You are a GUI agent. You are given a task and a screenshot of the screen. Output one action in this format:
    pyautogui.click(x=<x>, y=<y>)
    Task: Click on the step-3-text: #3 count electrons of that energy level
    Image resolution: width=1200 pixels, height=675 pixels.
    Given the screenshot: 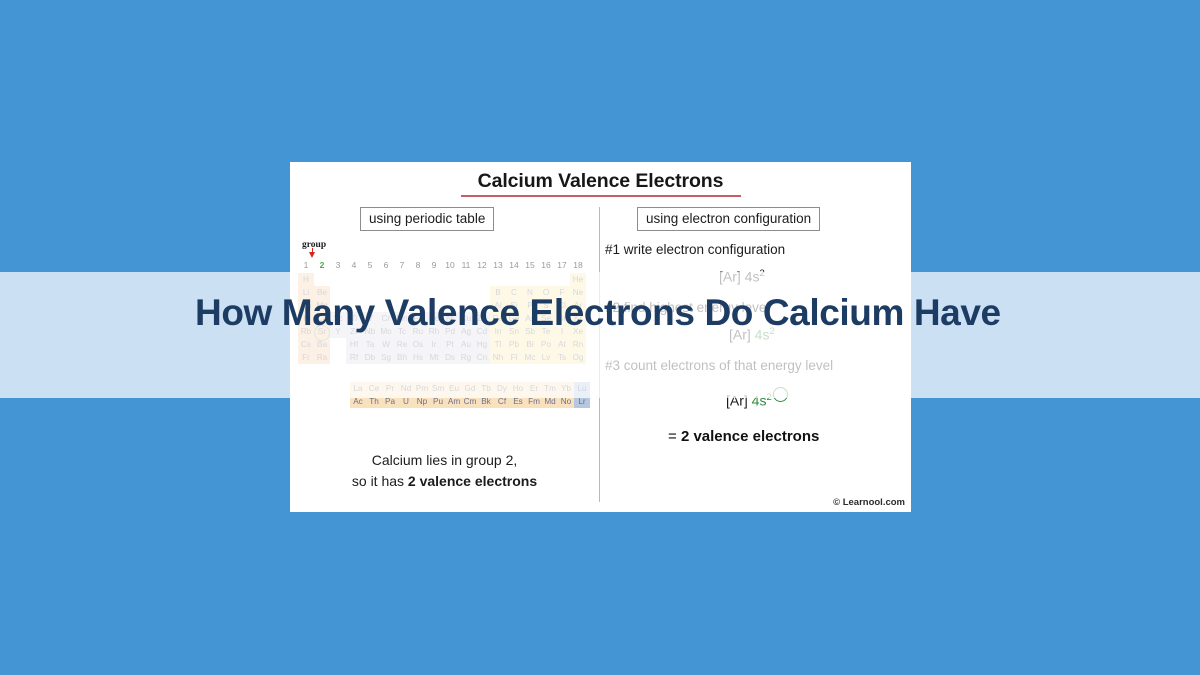 What is the action you would take?
    pyautogui.click(x=719, y=365)
    